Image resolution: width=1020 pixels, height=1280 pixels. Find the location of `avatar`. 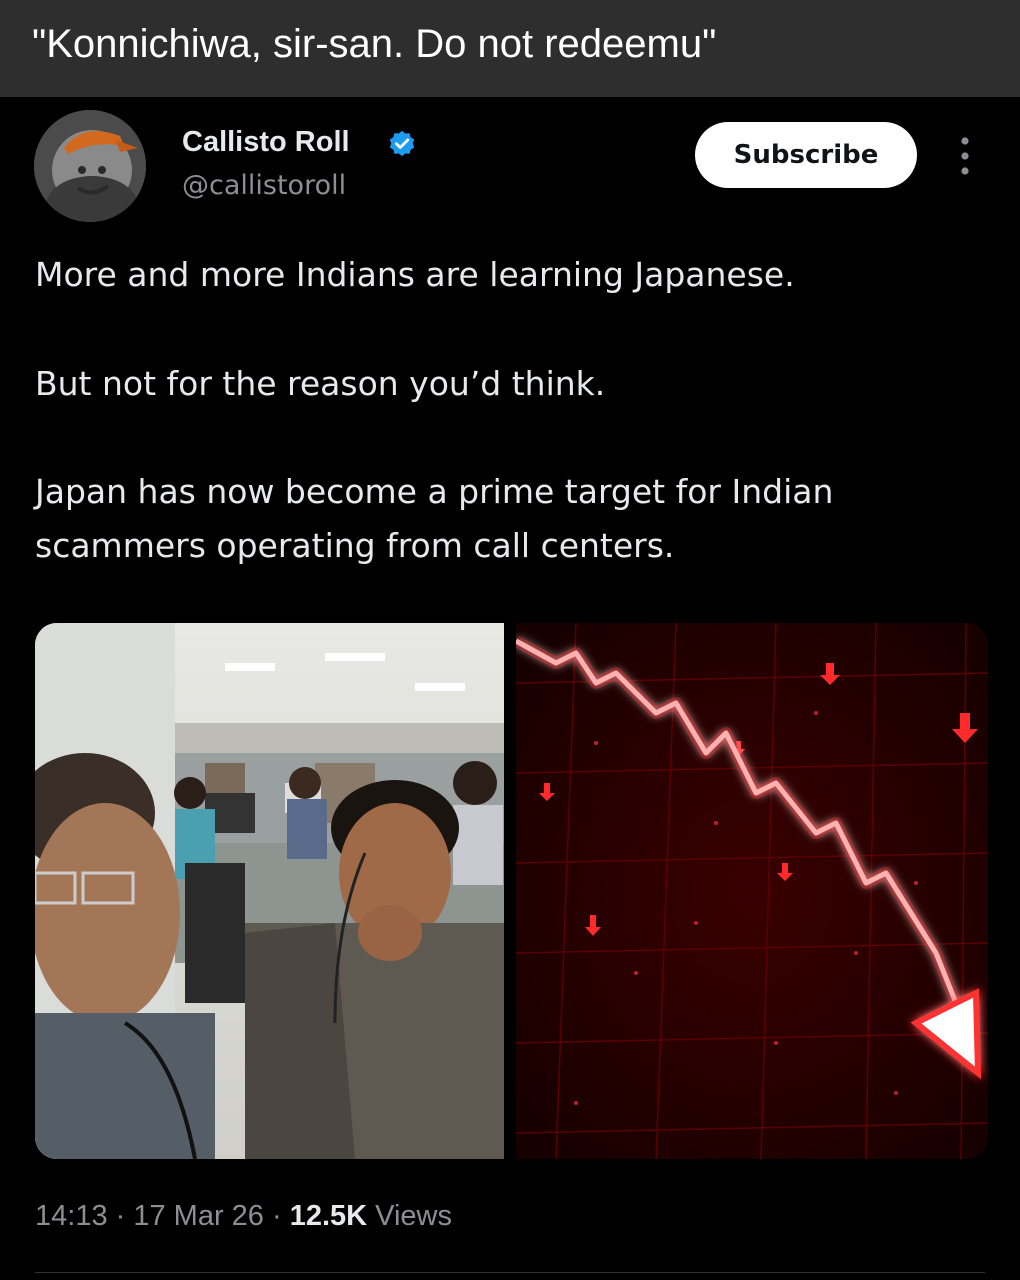

avatar is located at coordinates (90, 166).